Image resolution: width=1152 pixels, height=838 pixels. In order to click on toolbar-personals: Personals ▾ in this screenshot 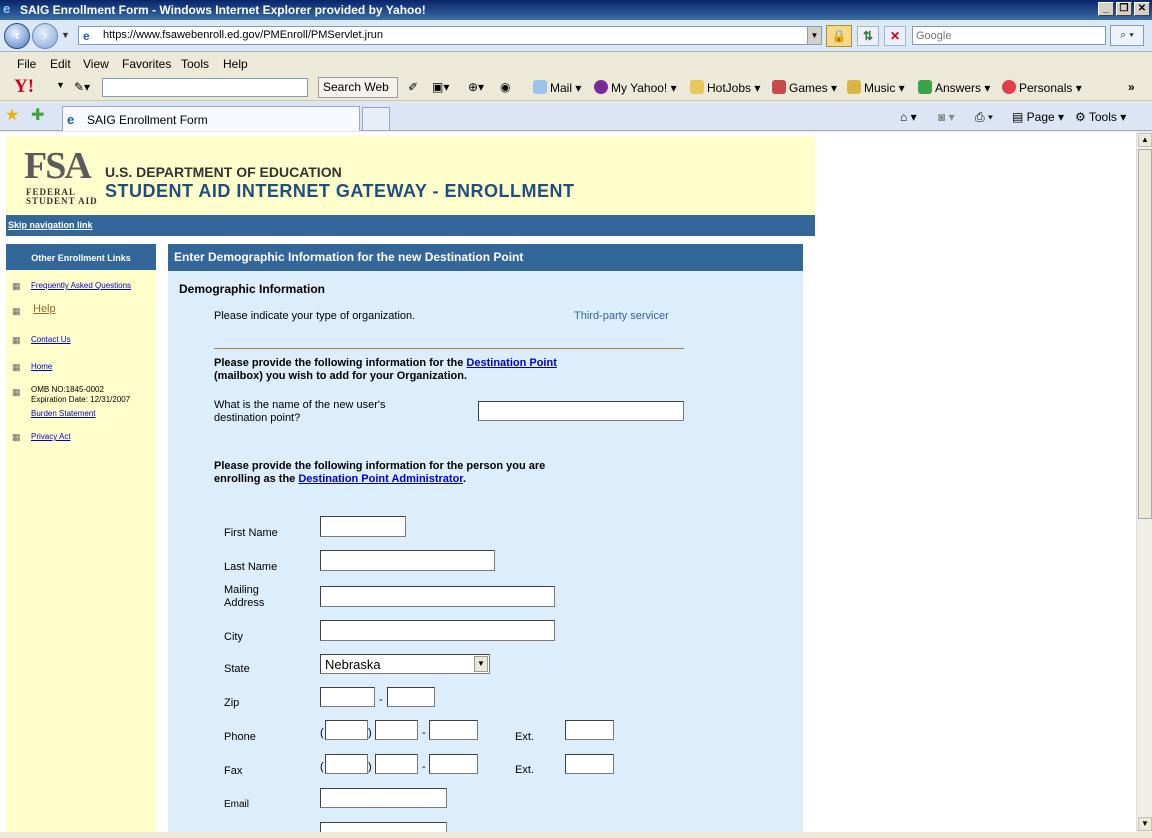, I will do `click(1042, 87)`.